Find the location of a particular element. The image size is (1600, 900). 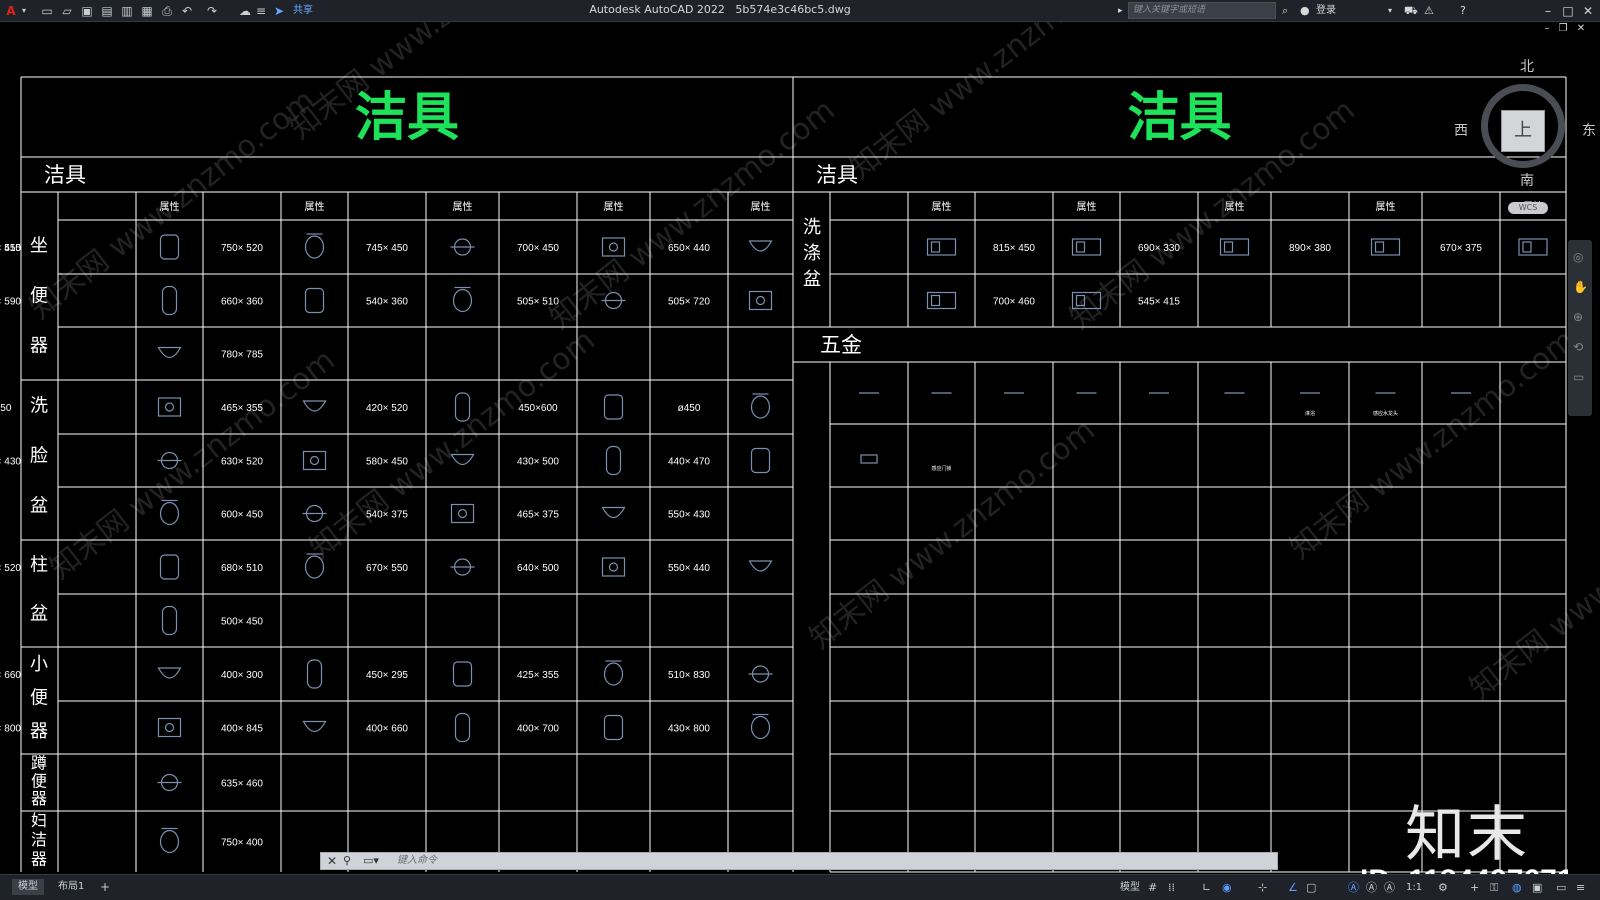

annotation-visibility-icon: Ⓐ is located at coordinates (1353, 888).